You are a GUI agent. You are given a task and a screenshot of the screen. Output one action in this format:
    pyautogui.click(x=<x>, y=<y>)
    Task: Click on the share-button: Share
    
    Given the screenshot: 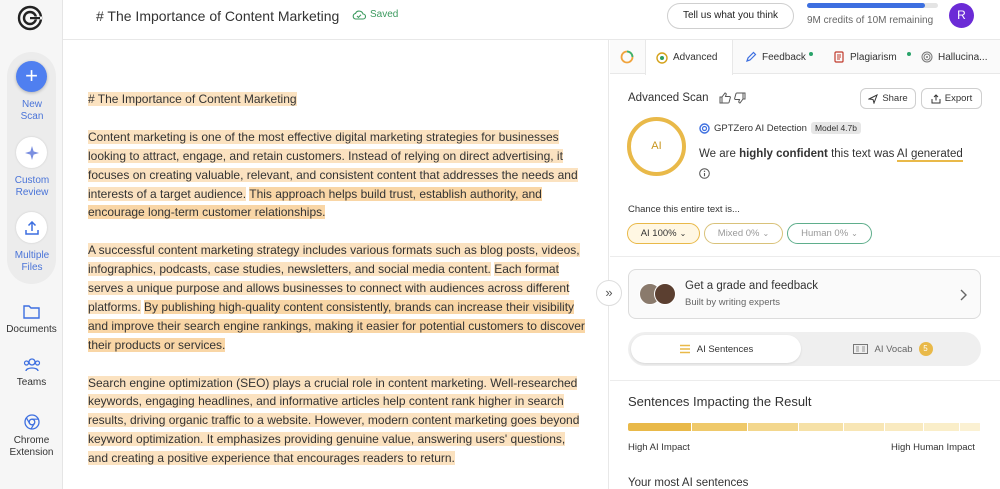 What is the action you would take?
    pyautogui.click(x=888, y=98)
    